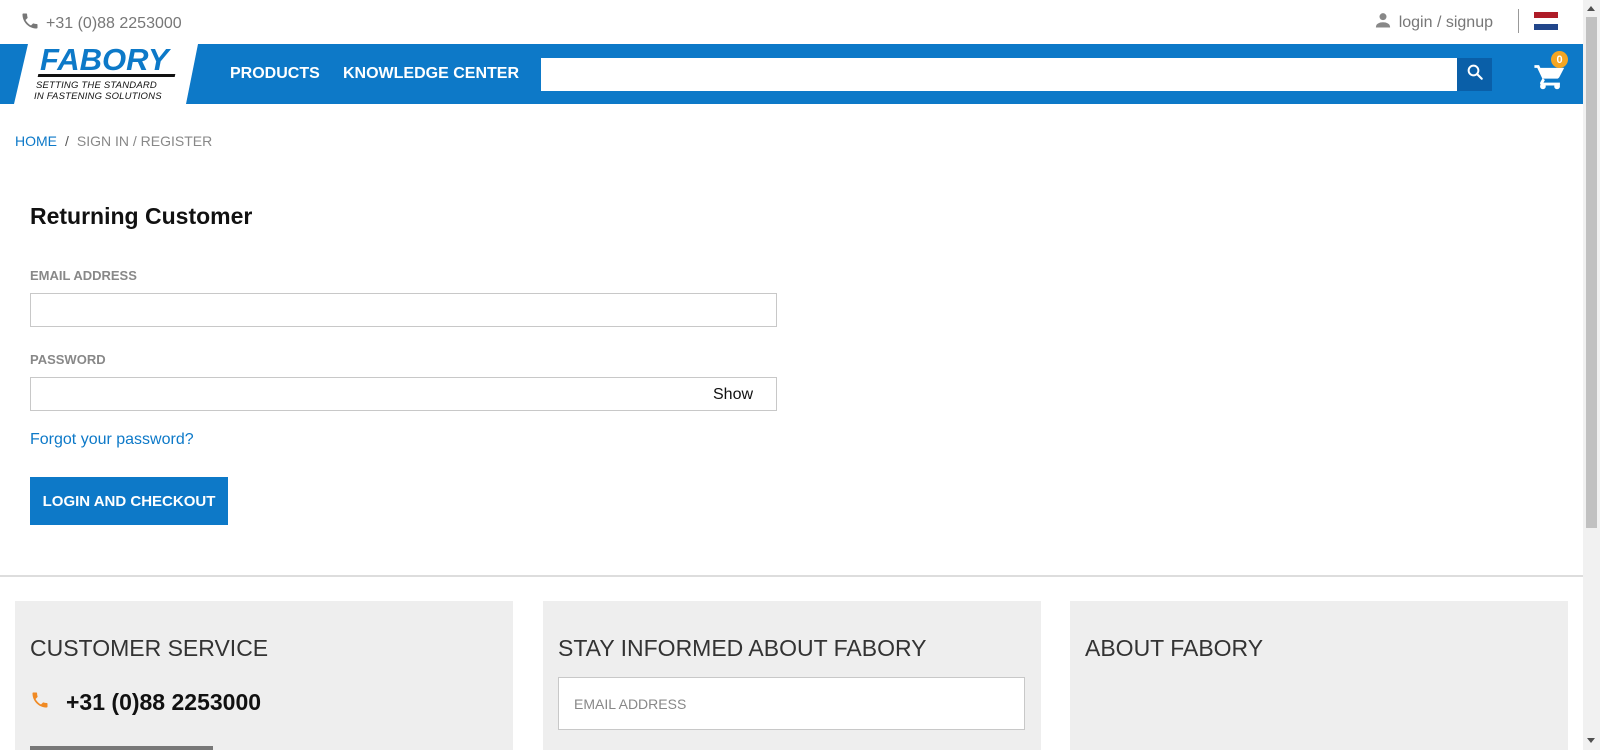 This screenshot has width=1600, height=750. I want to click on customer-service-panel: CUSTOMER SERVICE +31 (0)88 2253000, so click(264, 675).